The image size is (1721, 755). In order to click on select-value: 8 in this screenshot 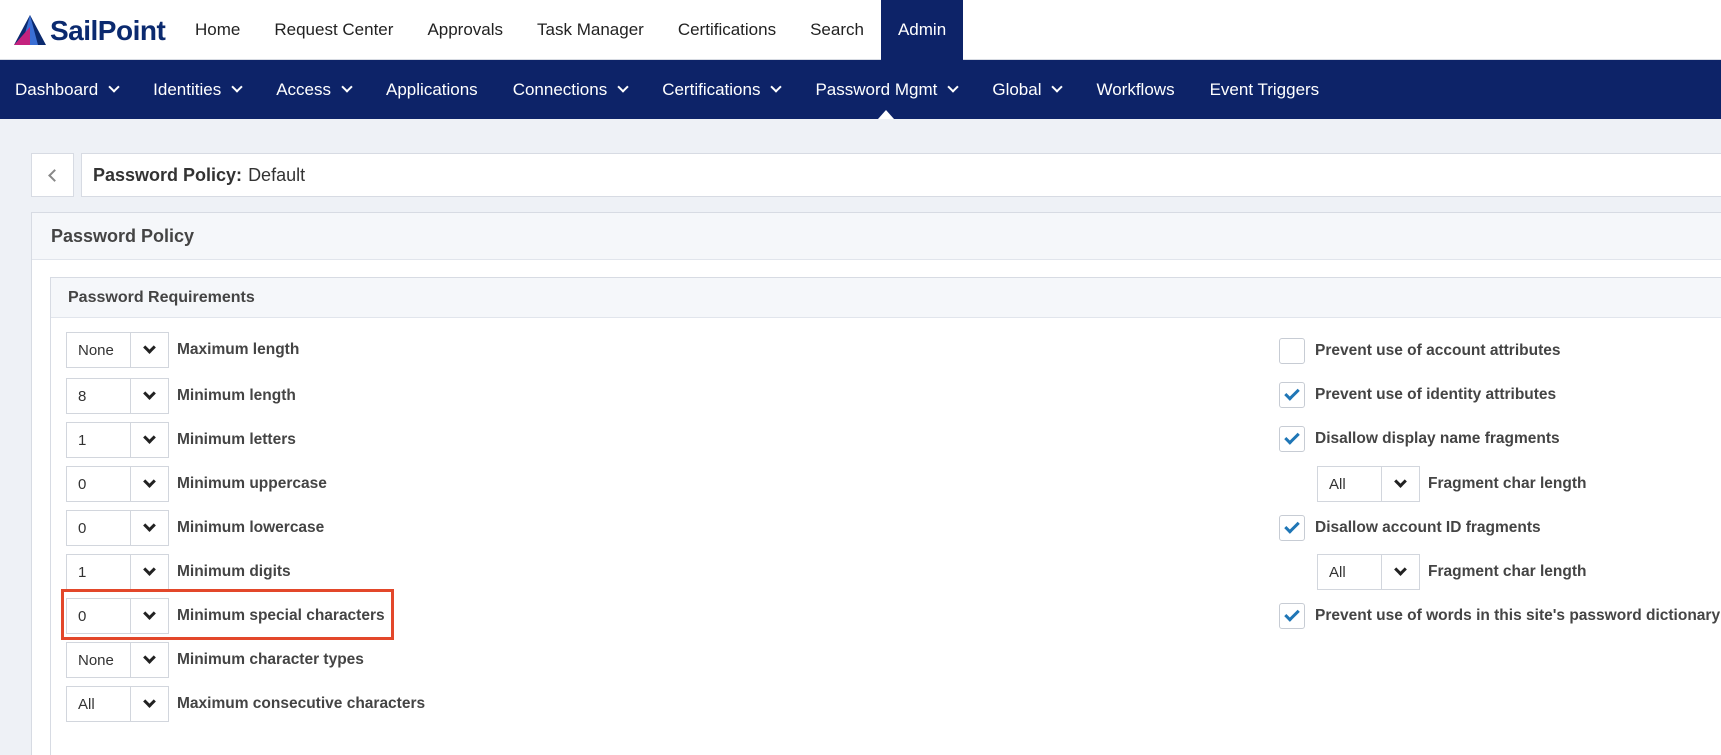, I will do `click(99, 396)`.